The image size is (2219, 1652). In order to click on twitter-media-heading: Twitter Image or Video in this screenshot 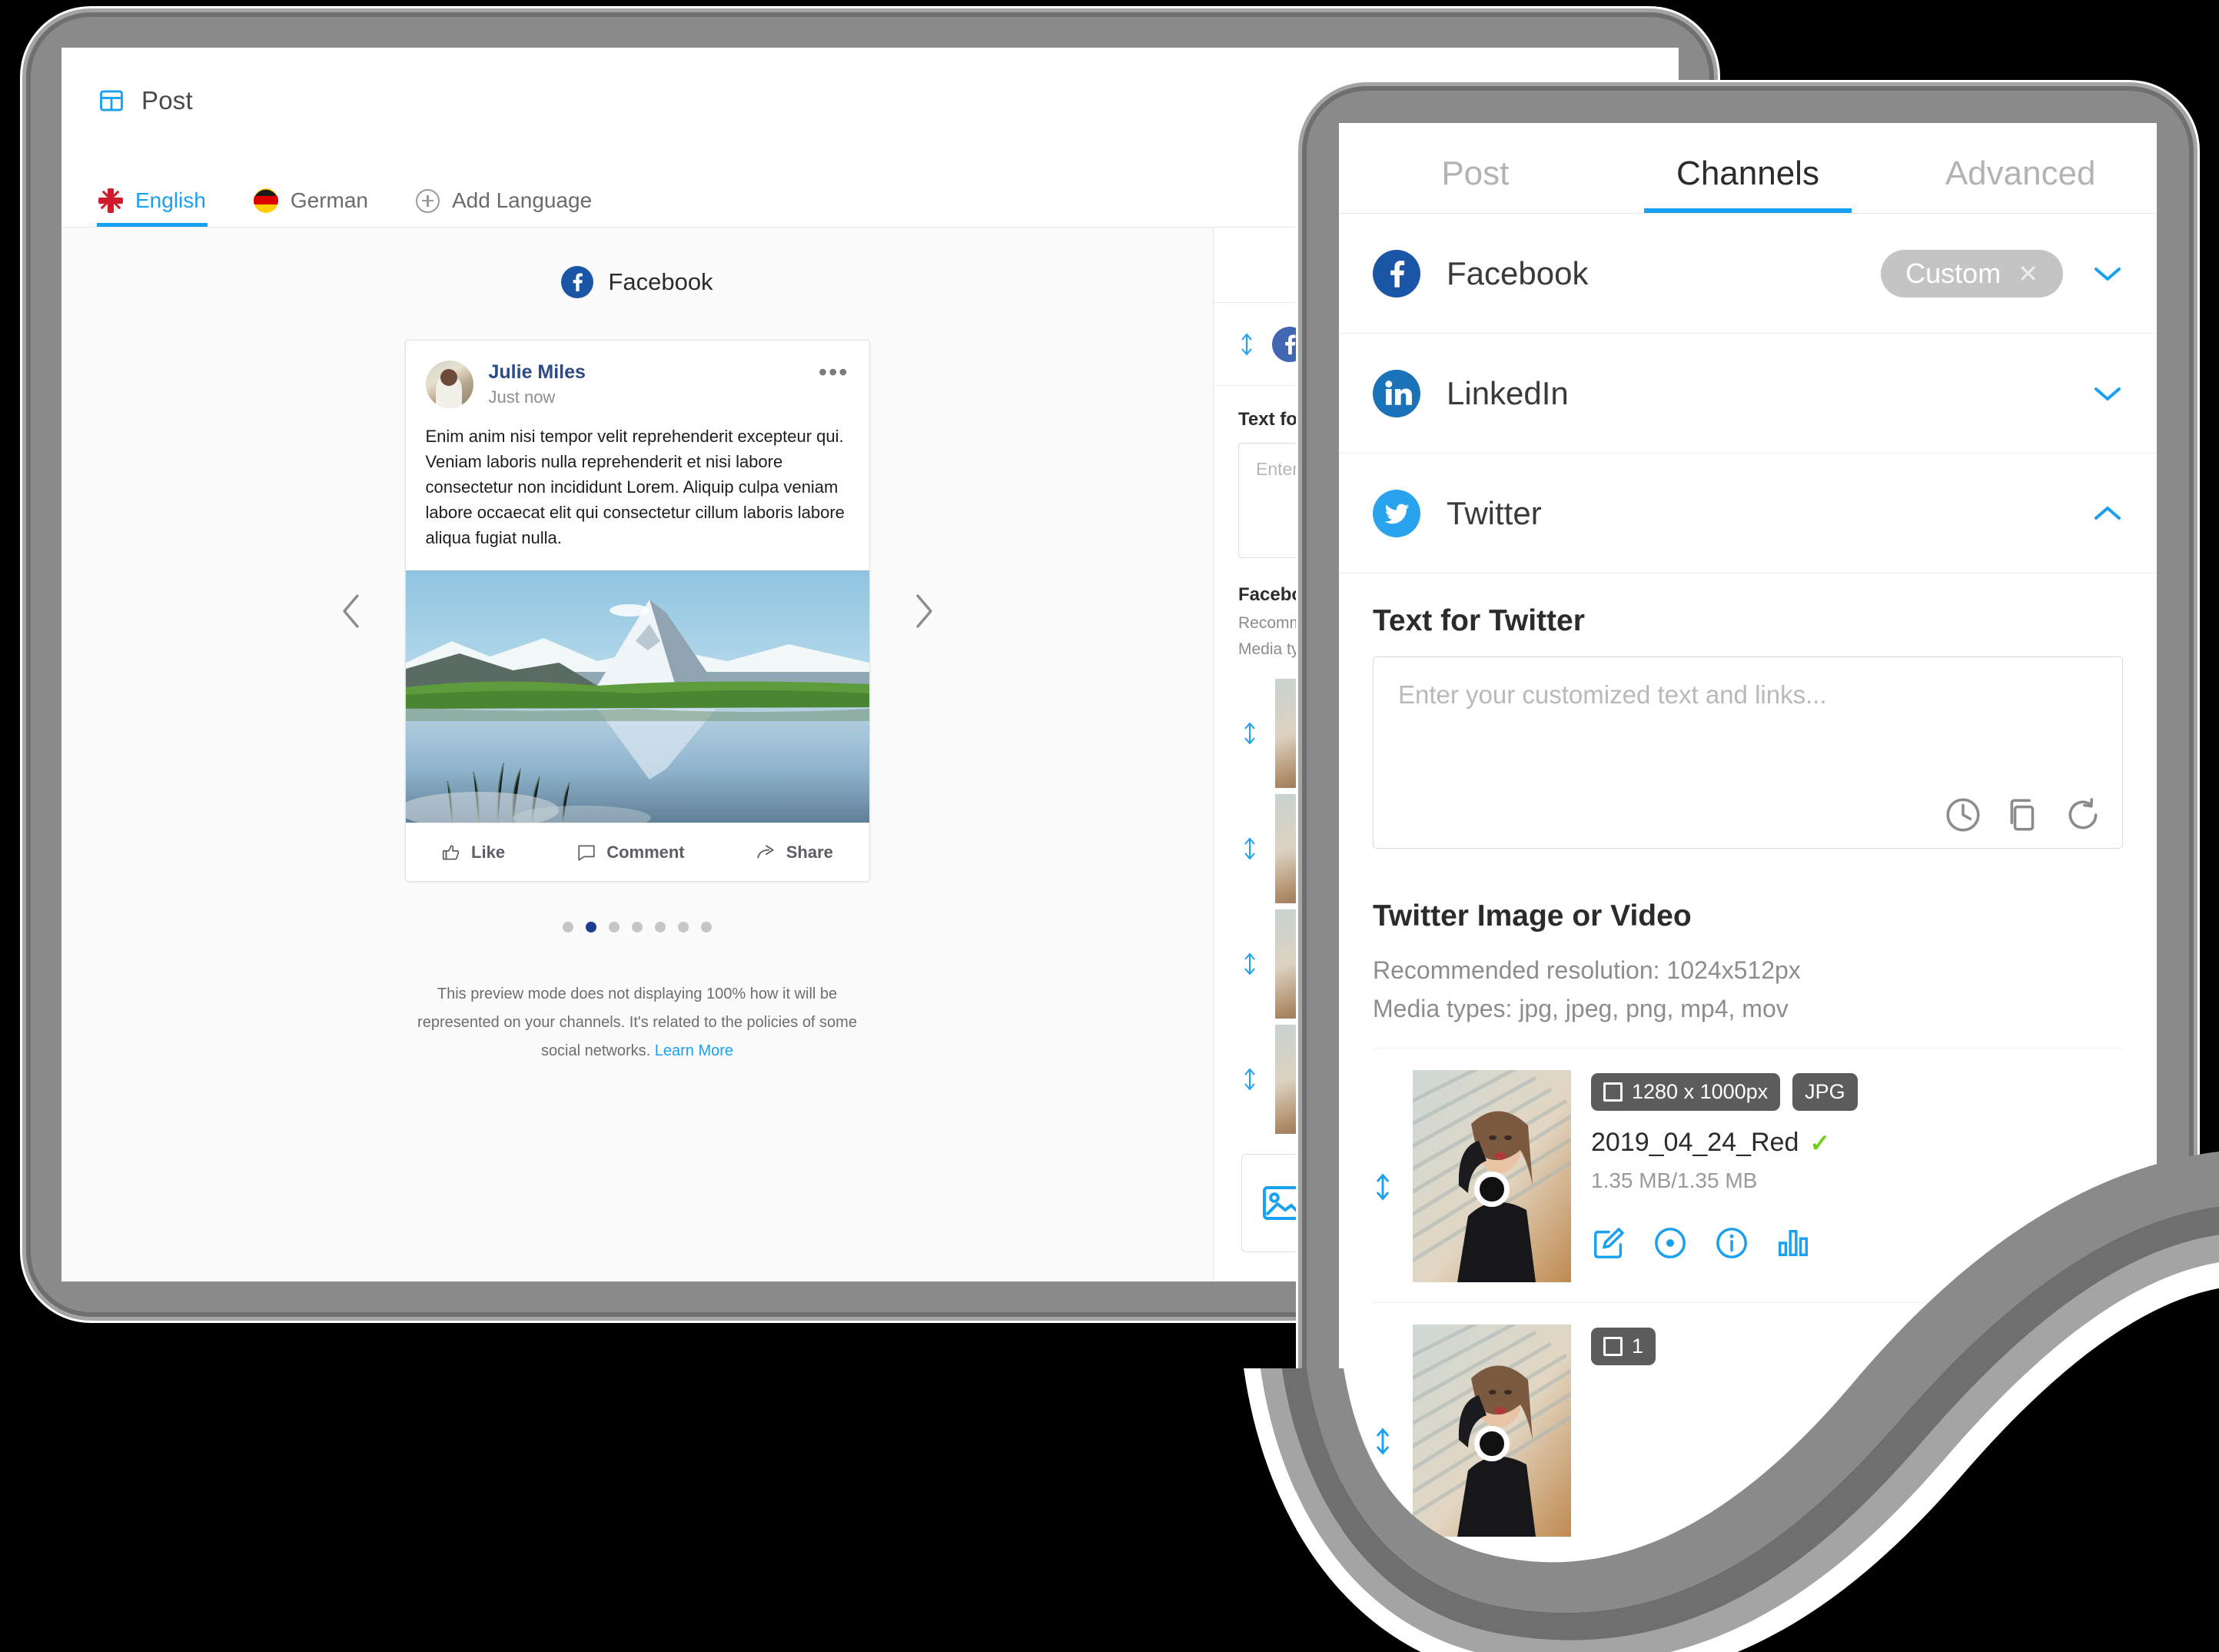, I will do `click(1532, 916)`.